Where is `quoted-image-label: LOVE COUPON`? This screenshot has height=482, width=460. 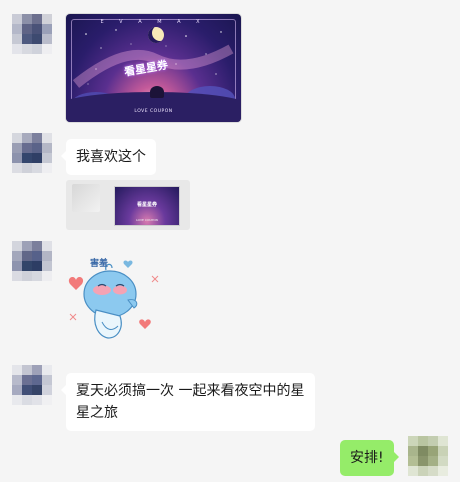 quoted-image-label: LOVE COUPON is located at coordinates (147, 220).